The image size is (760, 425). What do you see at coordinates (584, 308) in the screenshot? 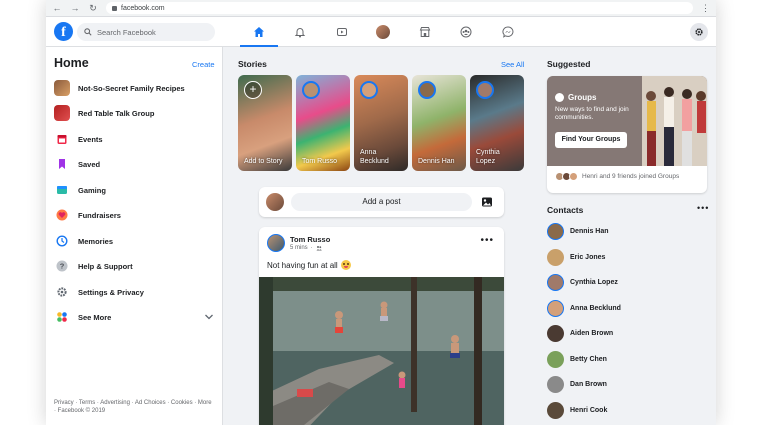
I see `contact-item: Anna Becklund` at bounding box center [584, 308].